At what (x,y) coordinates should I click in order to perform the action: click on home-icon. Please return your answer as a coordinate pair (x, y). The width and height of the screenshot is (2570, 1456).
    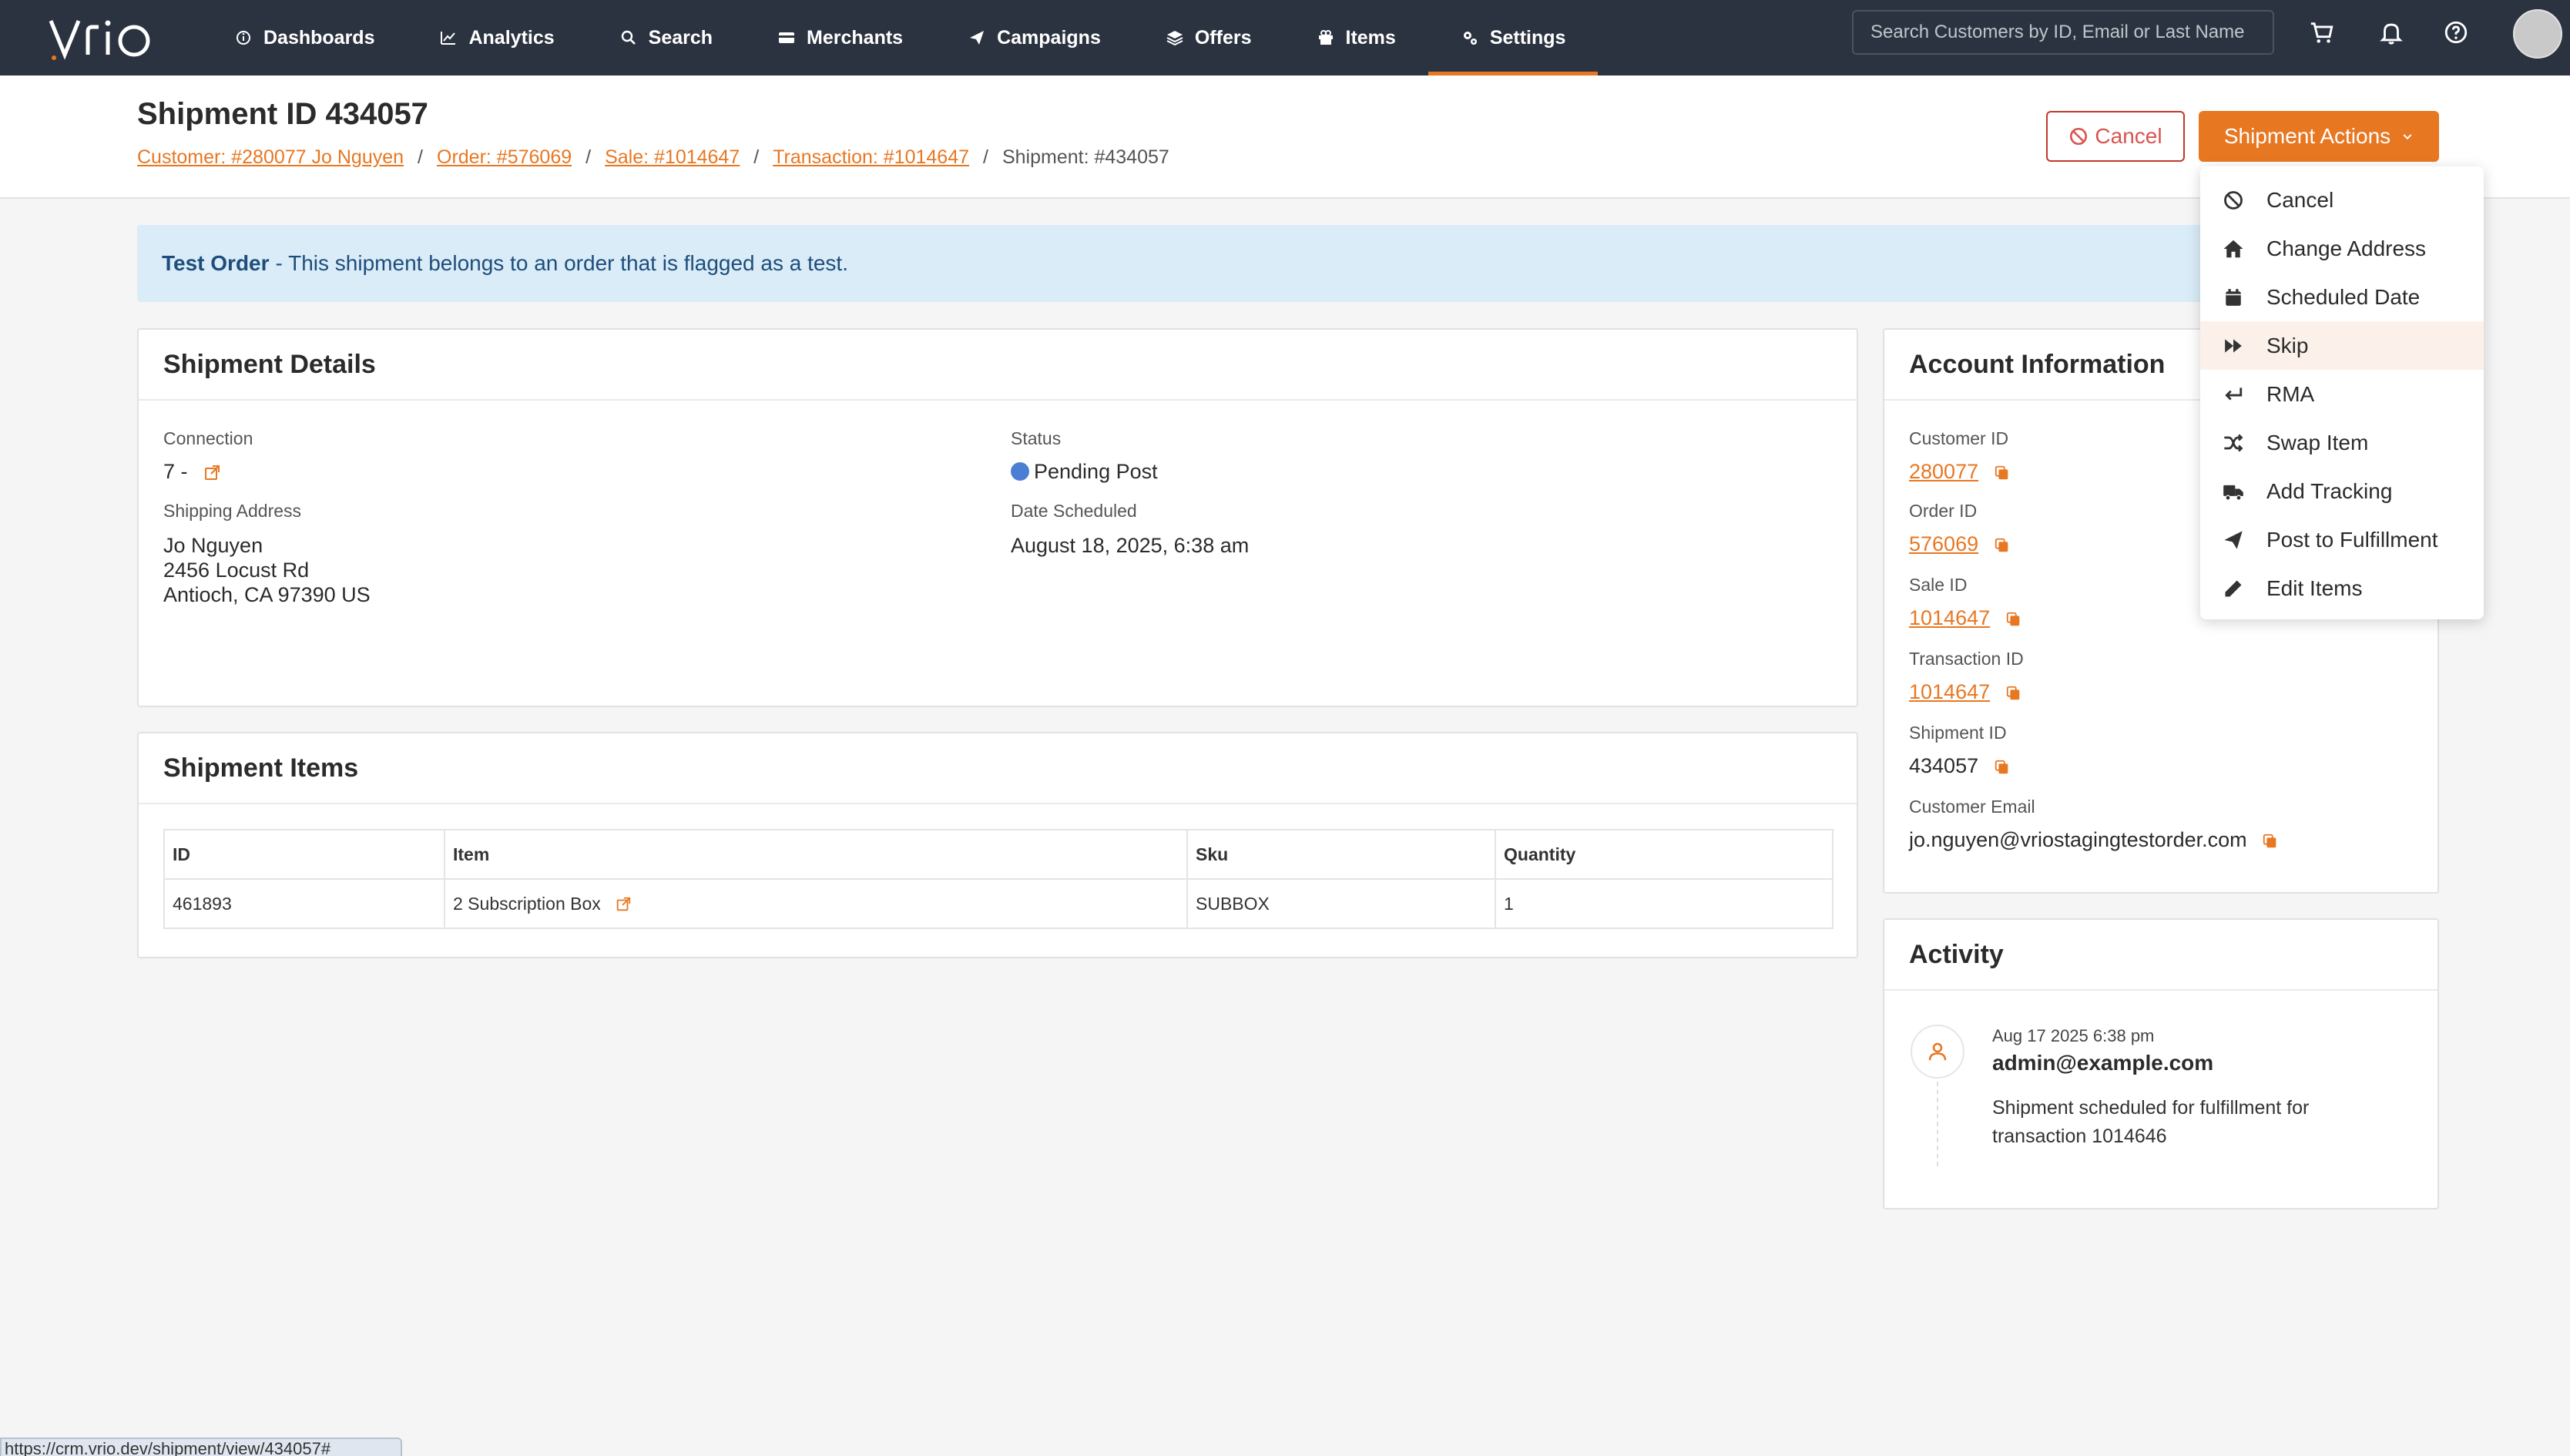
    Looking at the image, I should click on (2233, 249).